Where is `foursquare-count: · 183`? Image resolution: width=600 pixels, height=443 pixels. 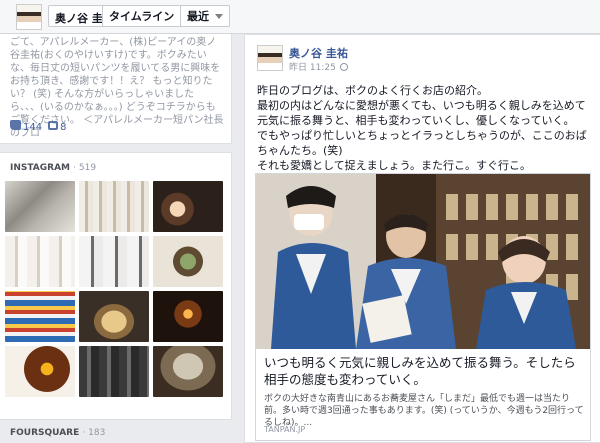
foursquare-count: · 183 is located at coordinates (94, 433).